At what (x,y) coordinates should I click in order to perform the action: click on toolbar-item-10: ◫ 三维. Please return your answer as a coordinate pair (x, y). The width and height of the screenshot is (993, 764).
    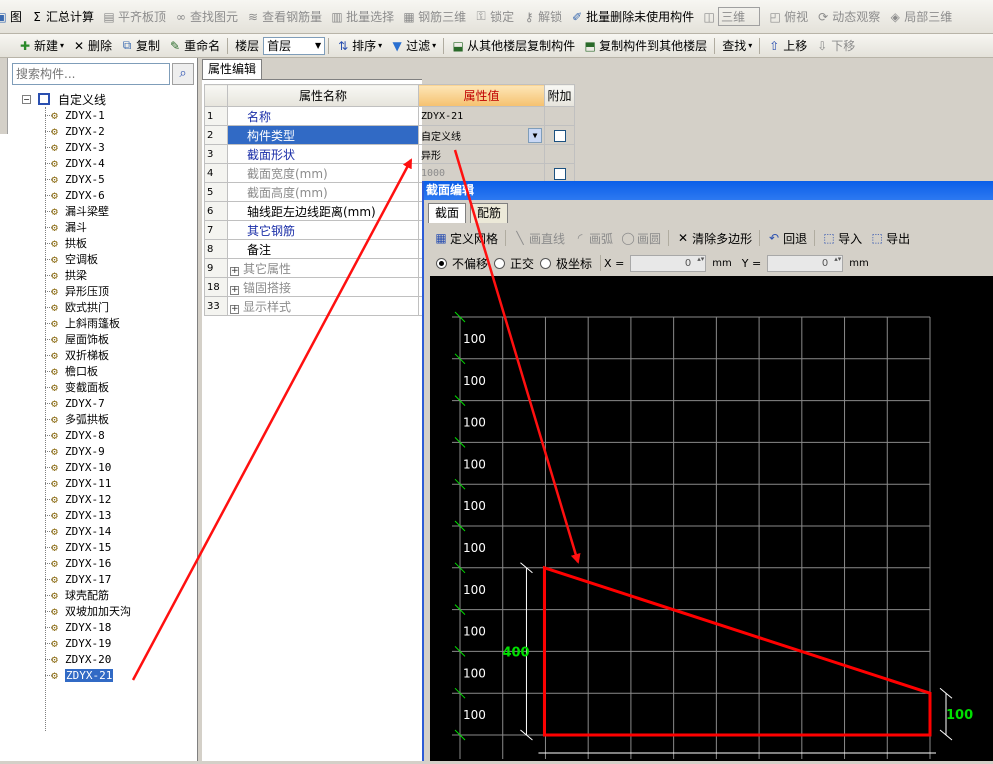
    Looking at the image, I should click on (731, 17).